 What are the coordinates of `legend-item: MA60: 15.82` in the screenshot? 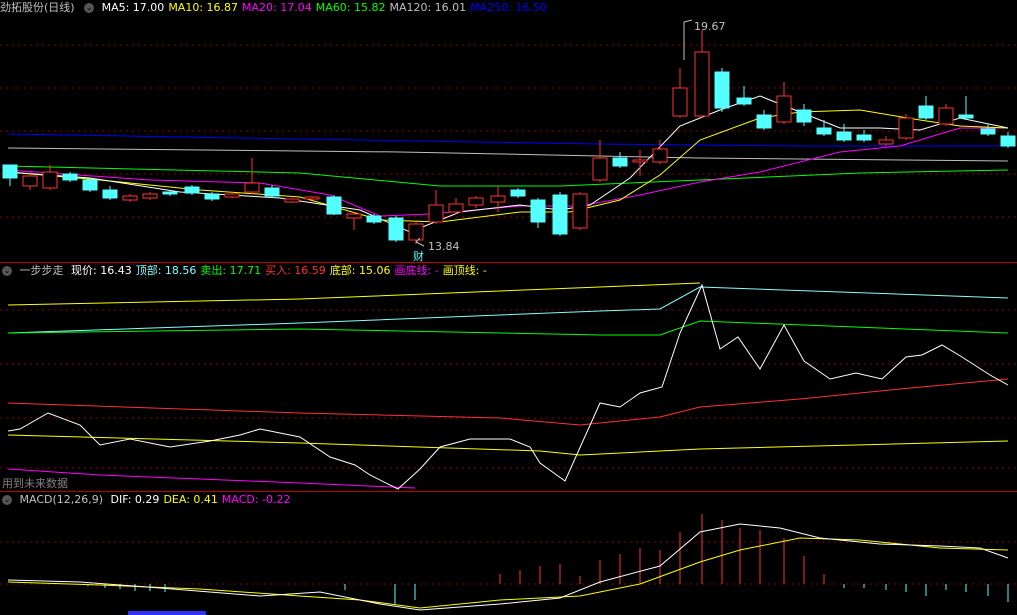 It's located at (350, 7).